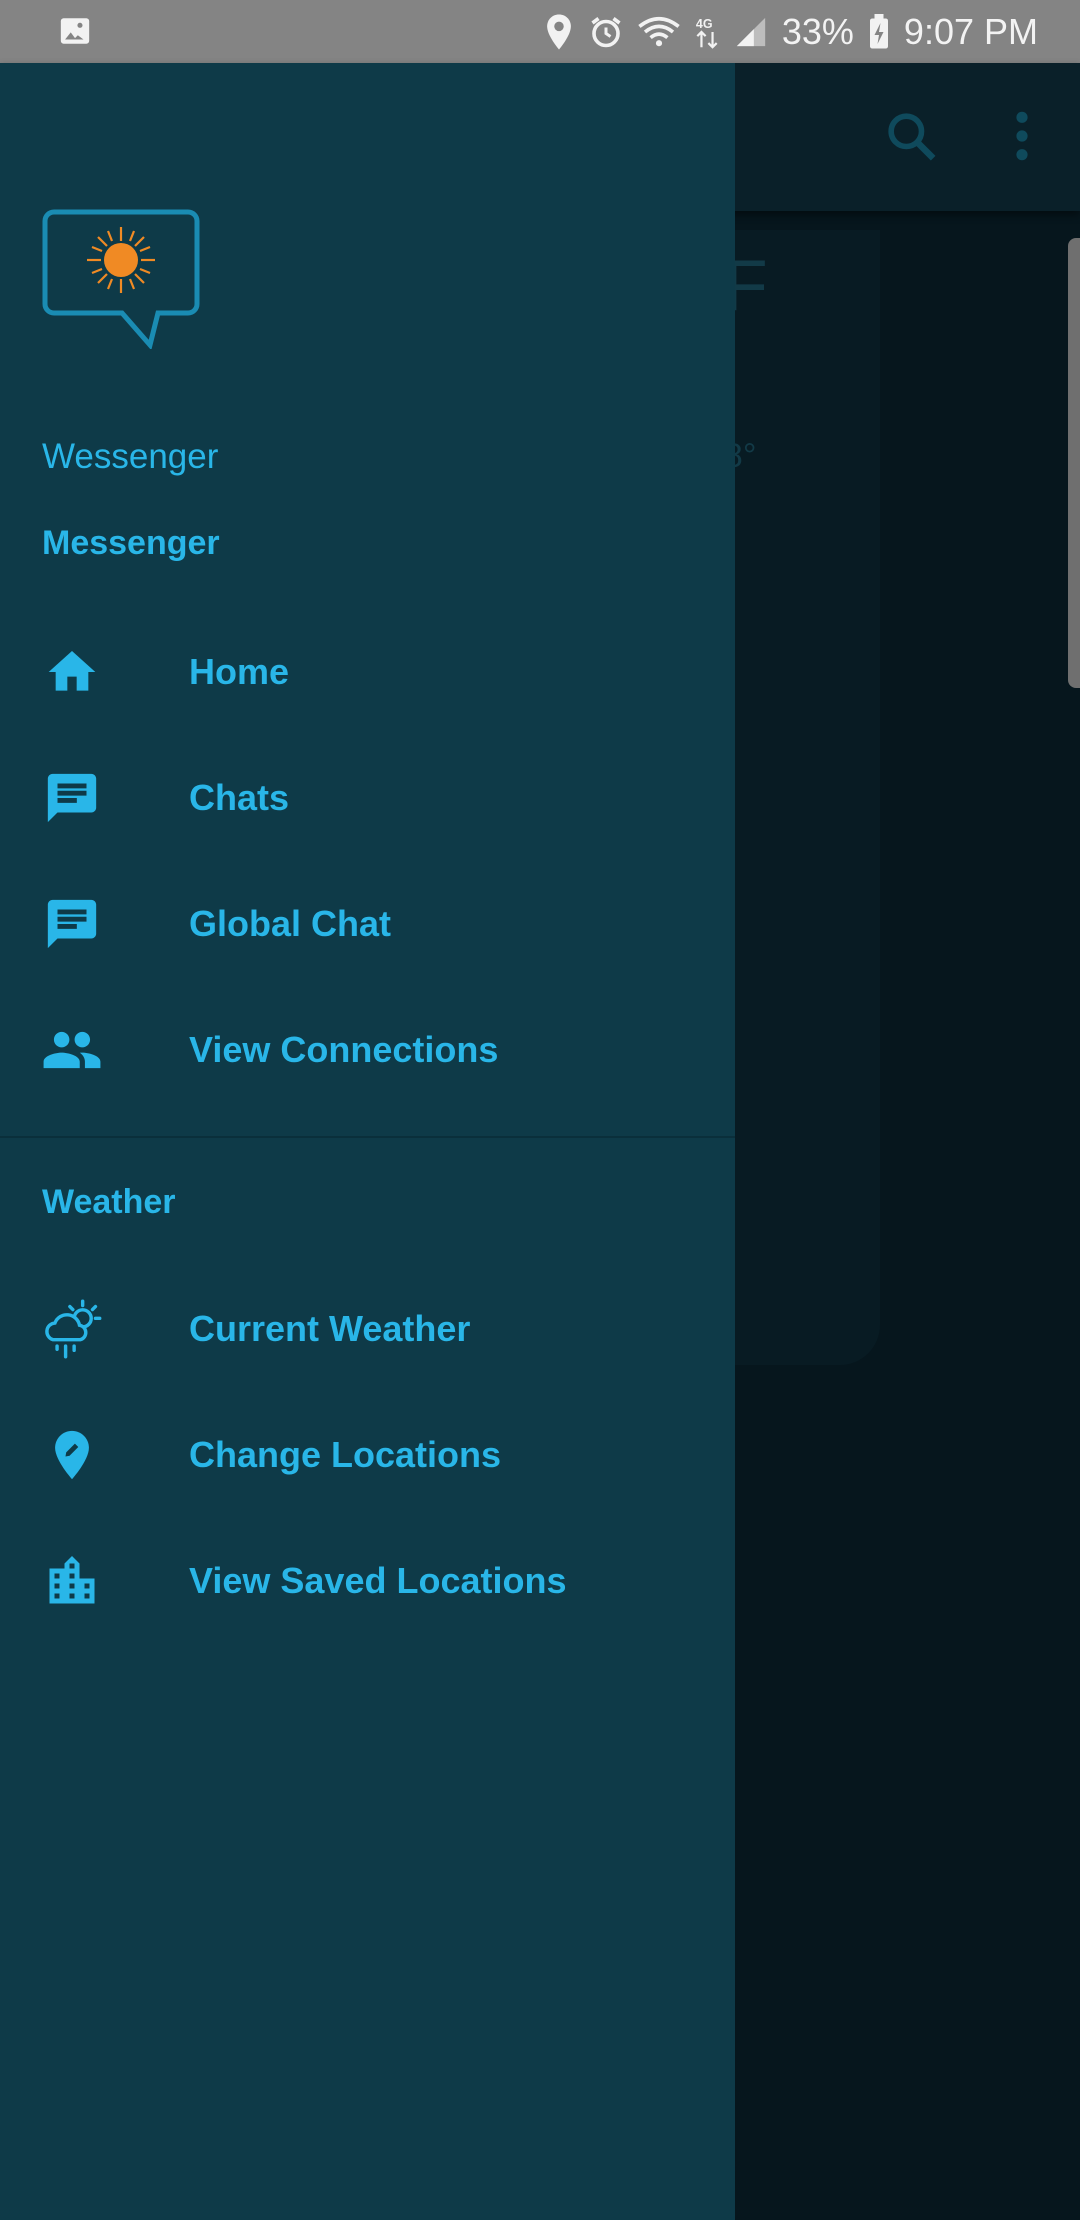 This screenshot has height=2220, width=1080. What do you see at coordinates (130, 456) in the screenshot?
I see `drawer-app-name: Wessenger` at bounding box center [130, 456].